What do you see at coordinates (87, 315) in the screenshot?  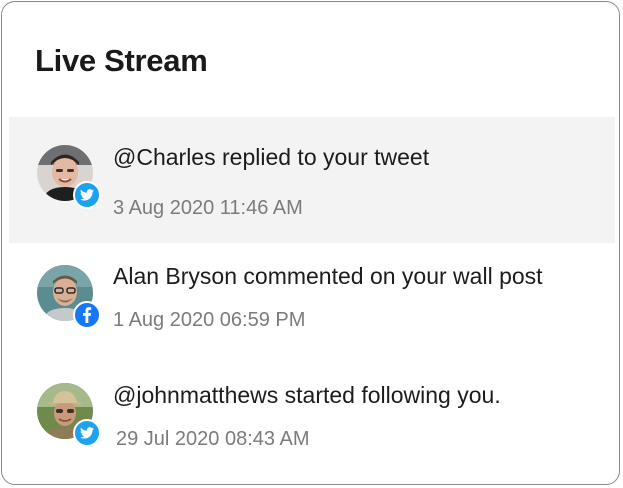 I see `facebook-icon` at bounding box center [87, 315].